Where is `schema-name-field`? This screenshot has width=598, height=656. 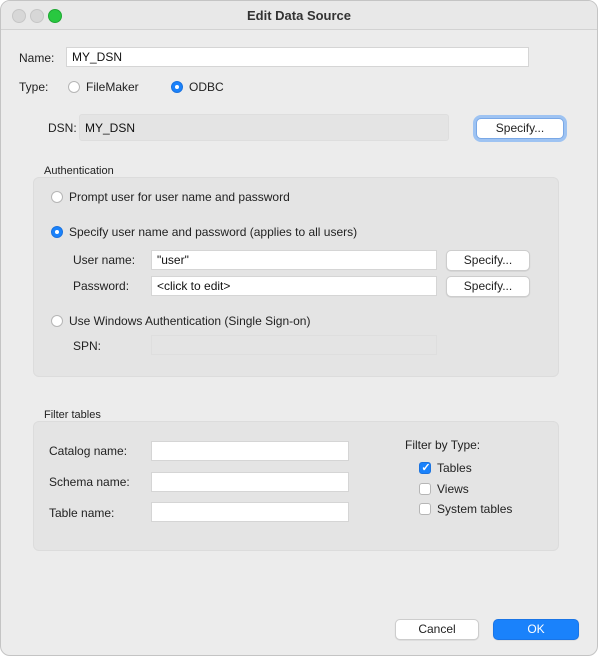 schema-name-field is located at coordinates (250, 482).